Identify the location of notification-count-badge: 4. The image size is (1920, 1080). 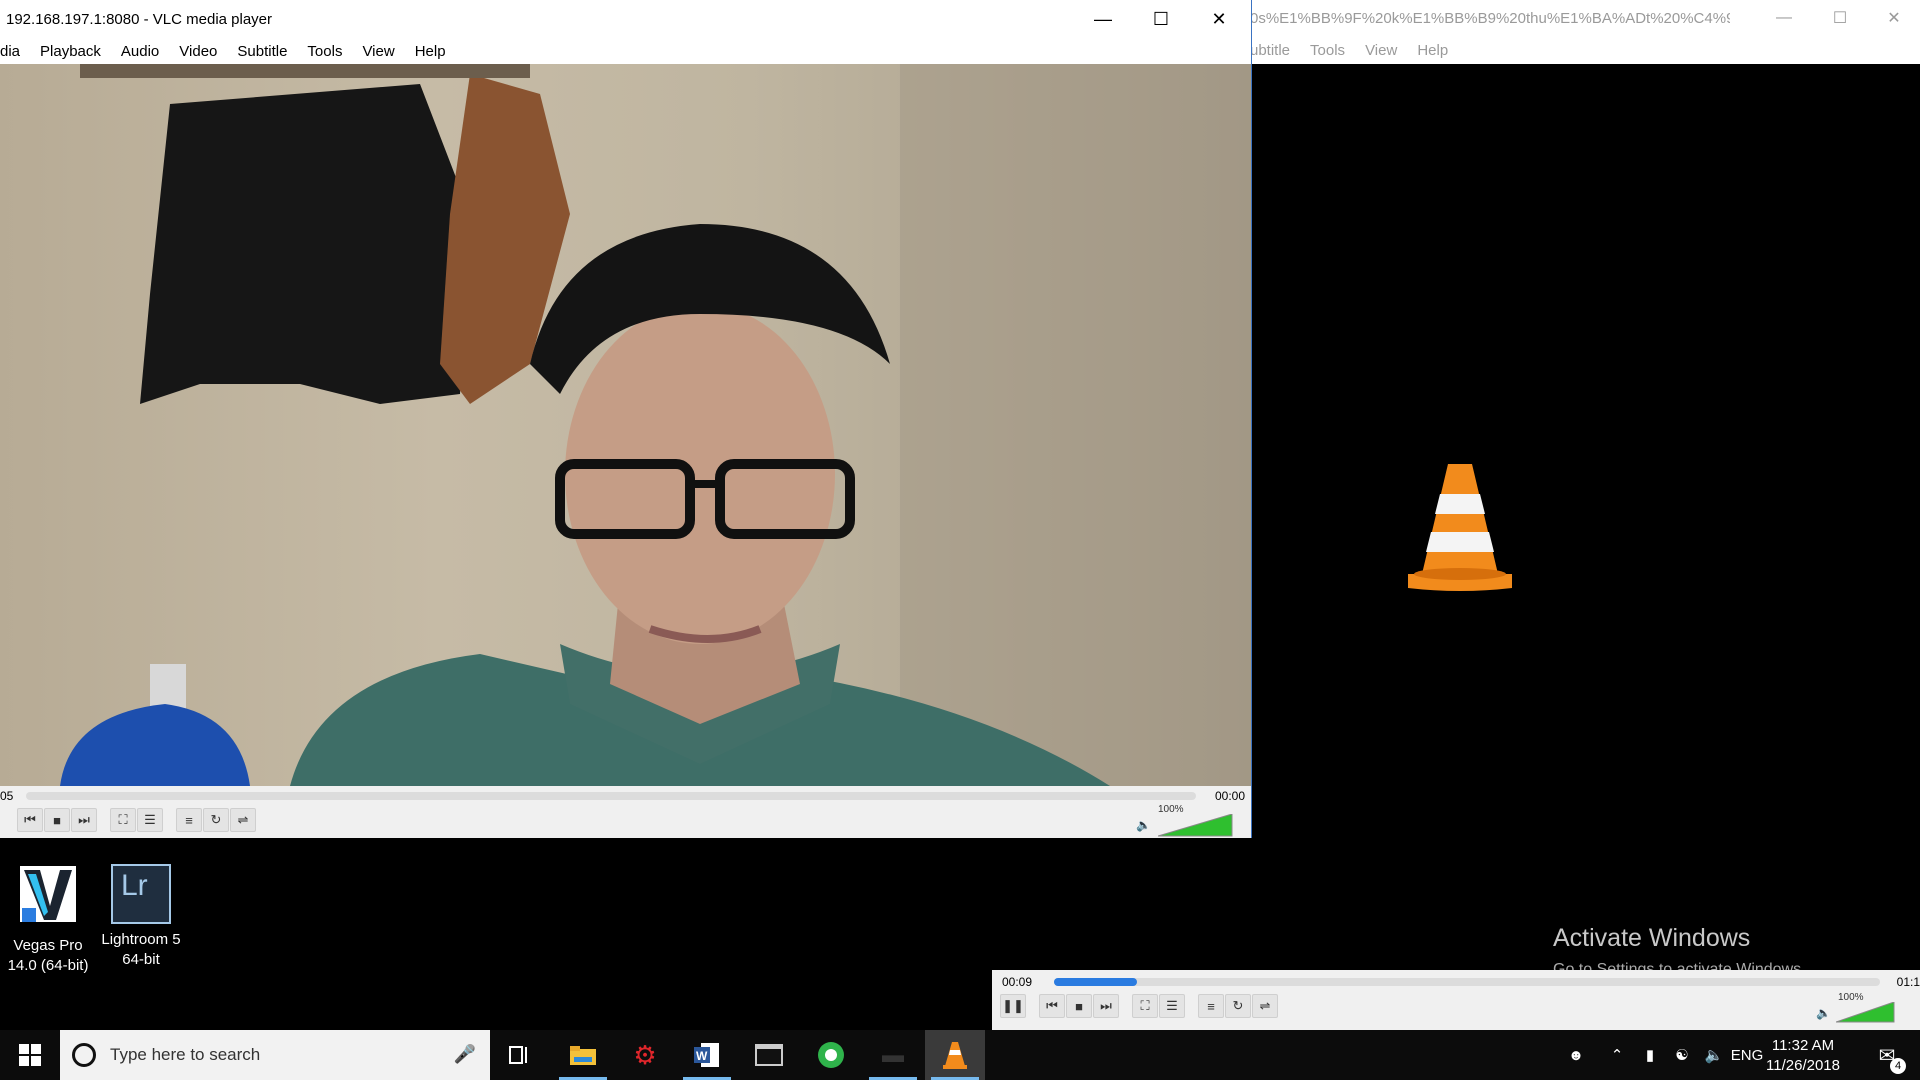
(1898, 1066).